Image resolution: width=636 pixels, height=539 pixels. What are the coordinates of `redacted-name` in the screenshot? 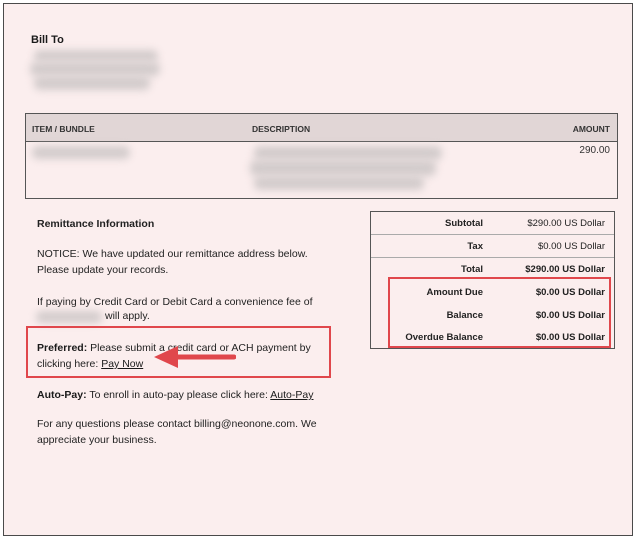 It's located at (96, 56).